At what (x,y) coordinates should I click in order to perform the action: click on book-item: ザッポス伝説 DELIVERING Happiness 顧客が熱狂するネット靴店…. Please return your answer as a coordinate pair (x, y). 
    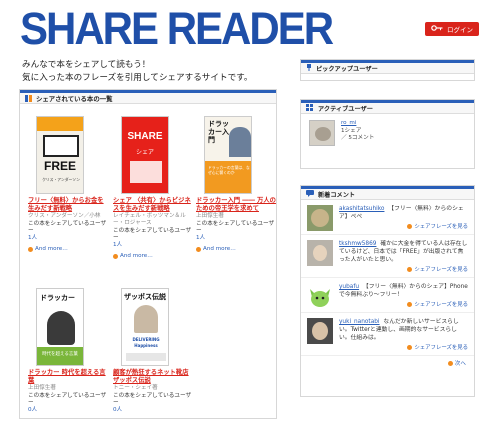
    Looking at the image, I should click on (153, 351).